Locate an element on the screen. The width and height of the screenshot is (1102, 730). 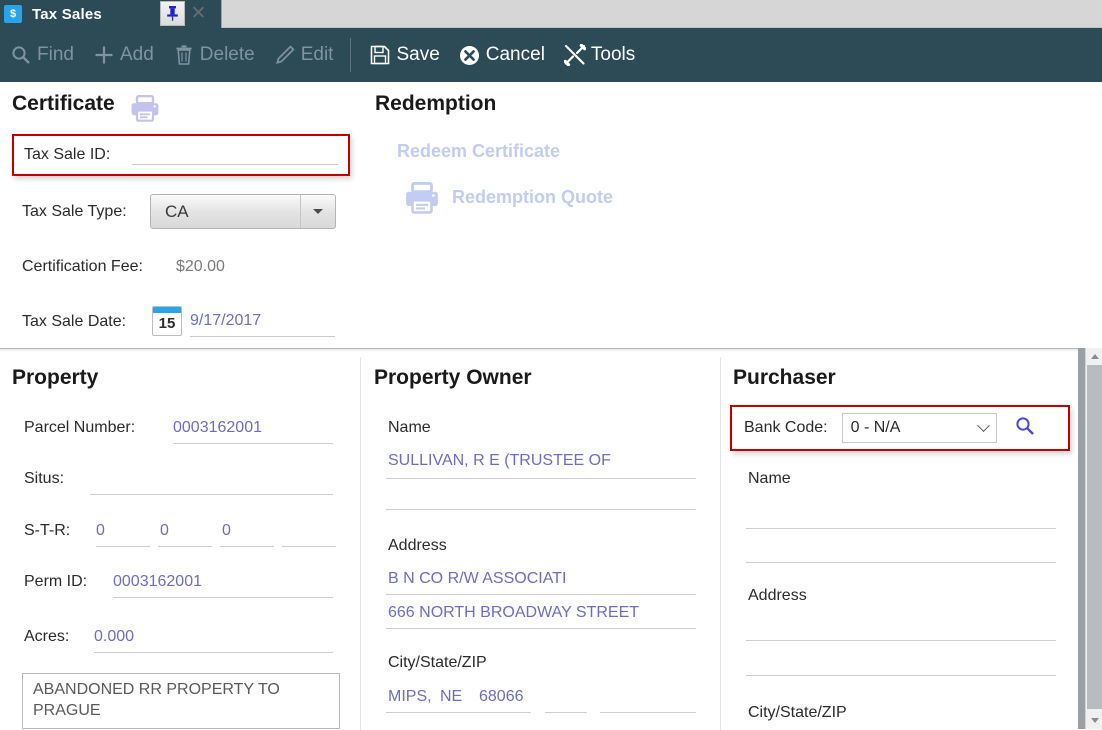
parcel-number-underline is located at coordinates (253, 443).